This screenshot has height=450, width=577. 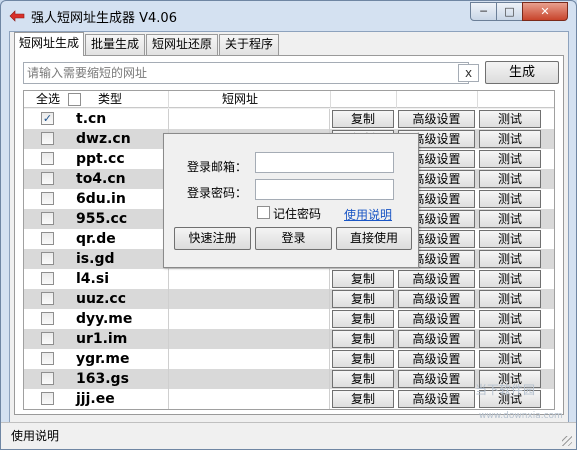 I want to click on maximize-button: □, so click(x=509, y=11).